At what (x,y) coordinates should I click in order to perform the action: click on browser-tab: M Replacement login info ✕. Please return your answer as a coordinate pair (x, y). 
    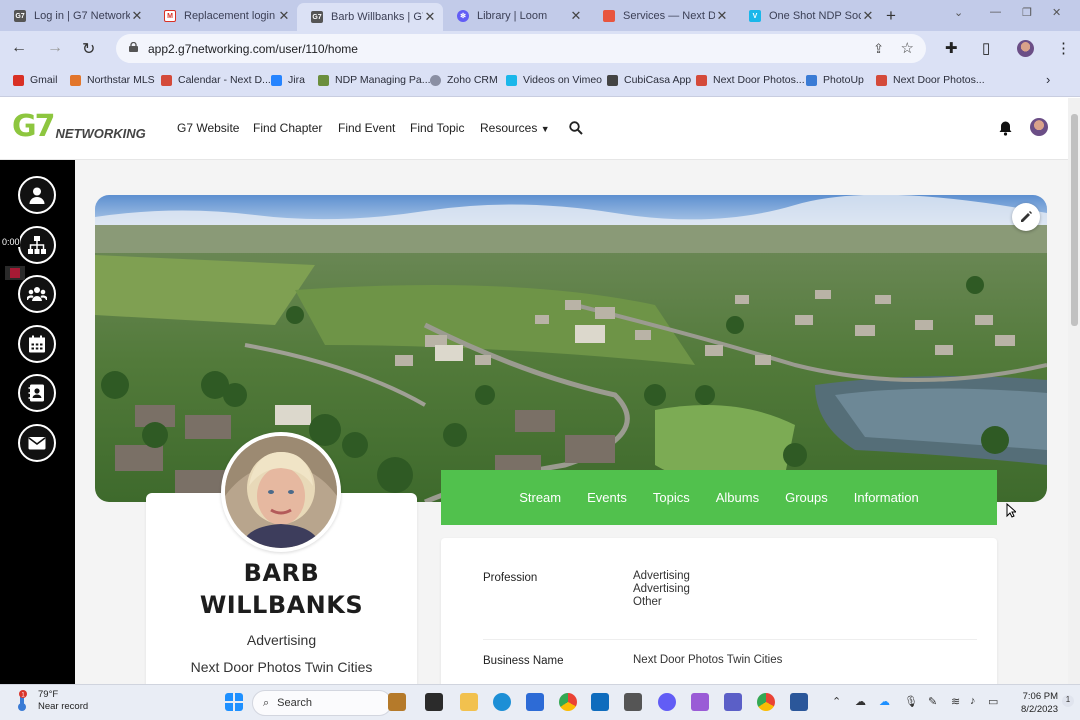
    Looking at the image, I should click on (223, 16).